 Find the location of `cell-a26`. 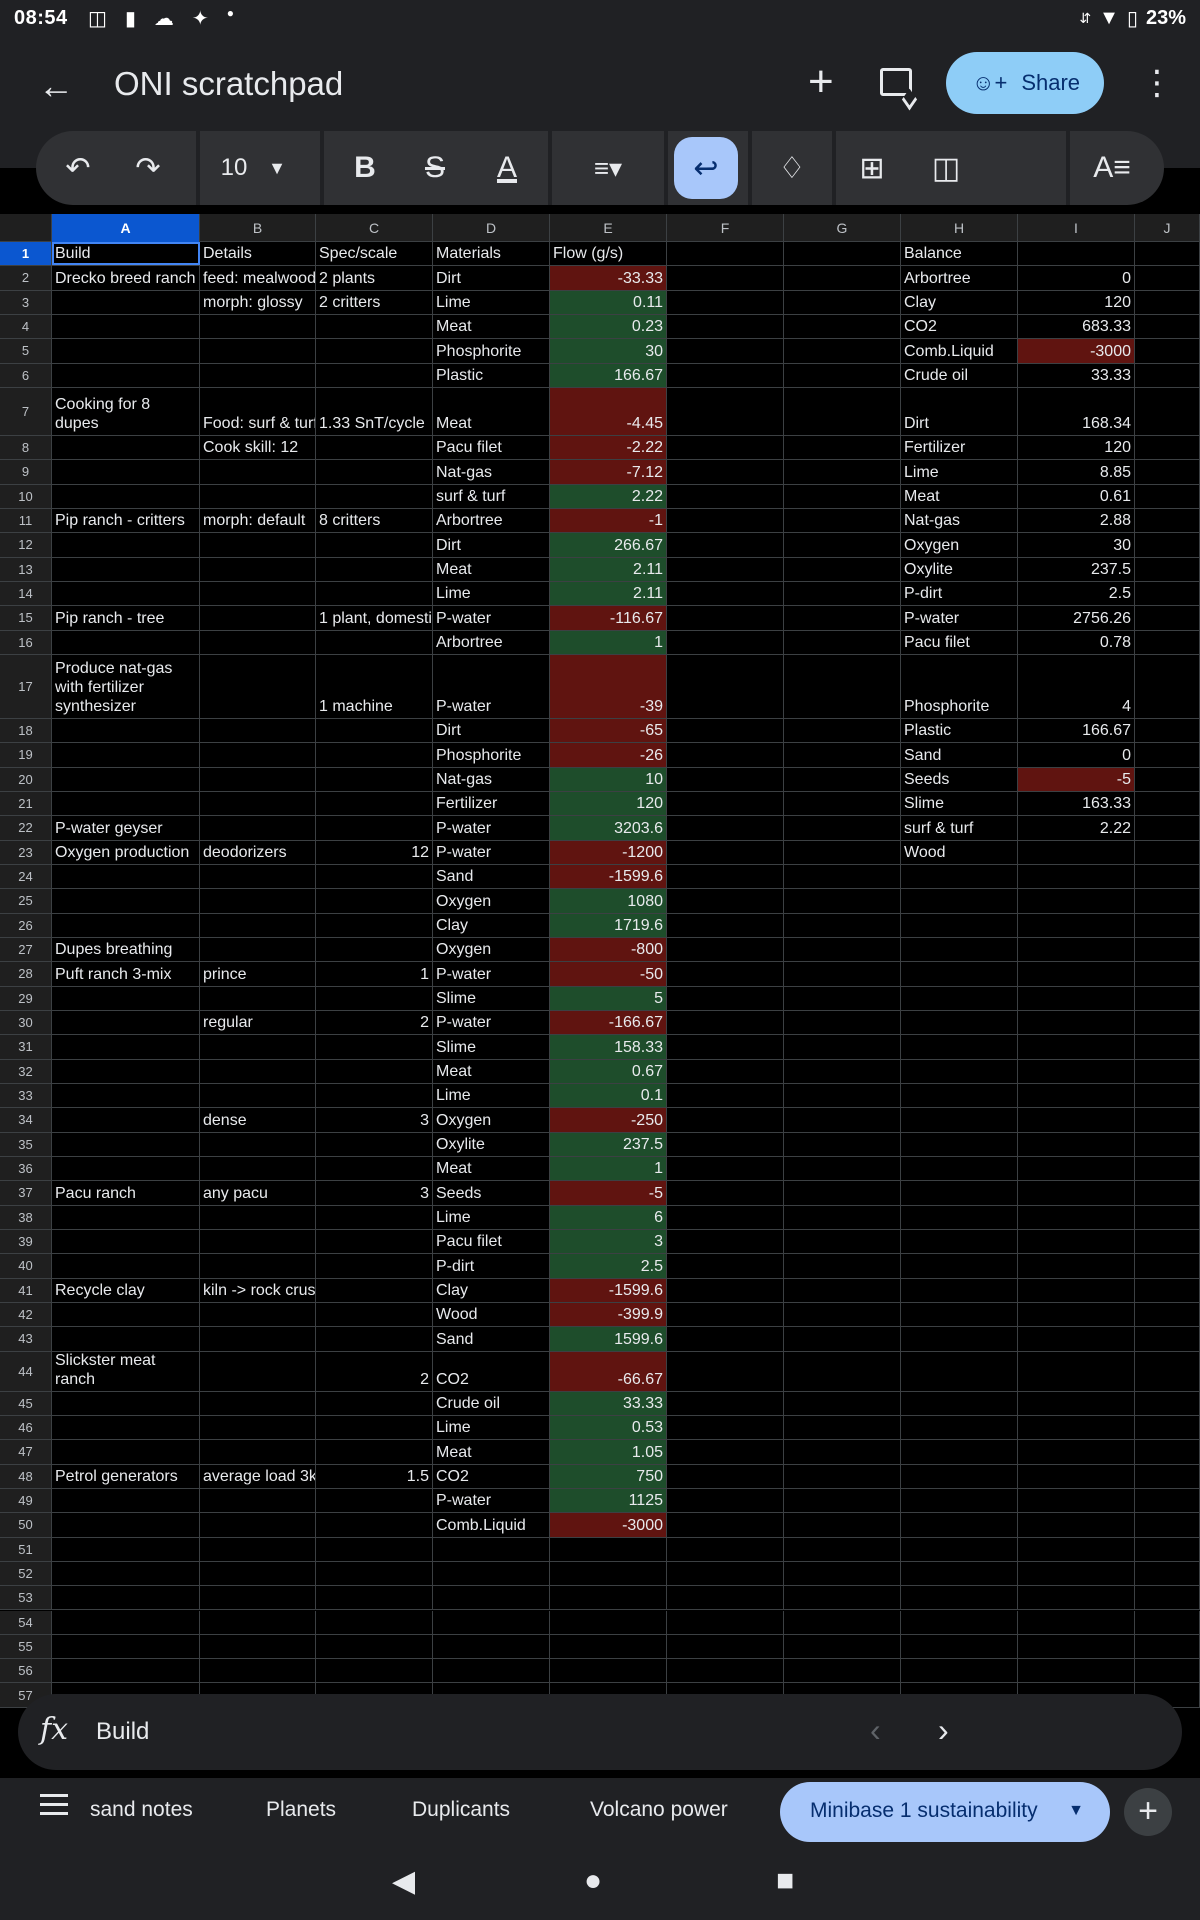

cell-a26 is located at coordinates (126, 925).